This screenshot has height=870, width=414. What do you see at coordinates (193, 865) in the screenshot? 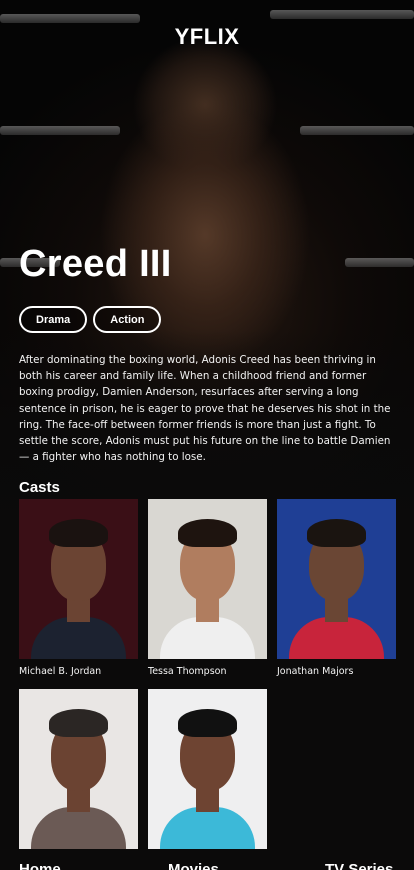
I see `nav-movies: Movies` at bounding box center [193, 865].